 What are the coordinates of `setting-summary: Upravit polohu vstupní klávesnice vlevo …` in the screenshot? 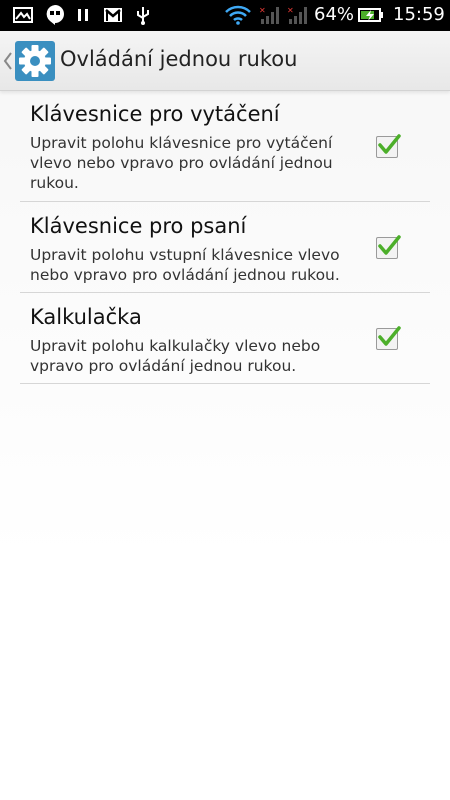 It's located at (185, 265).